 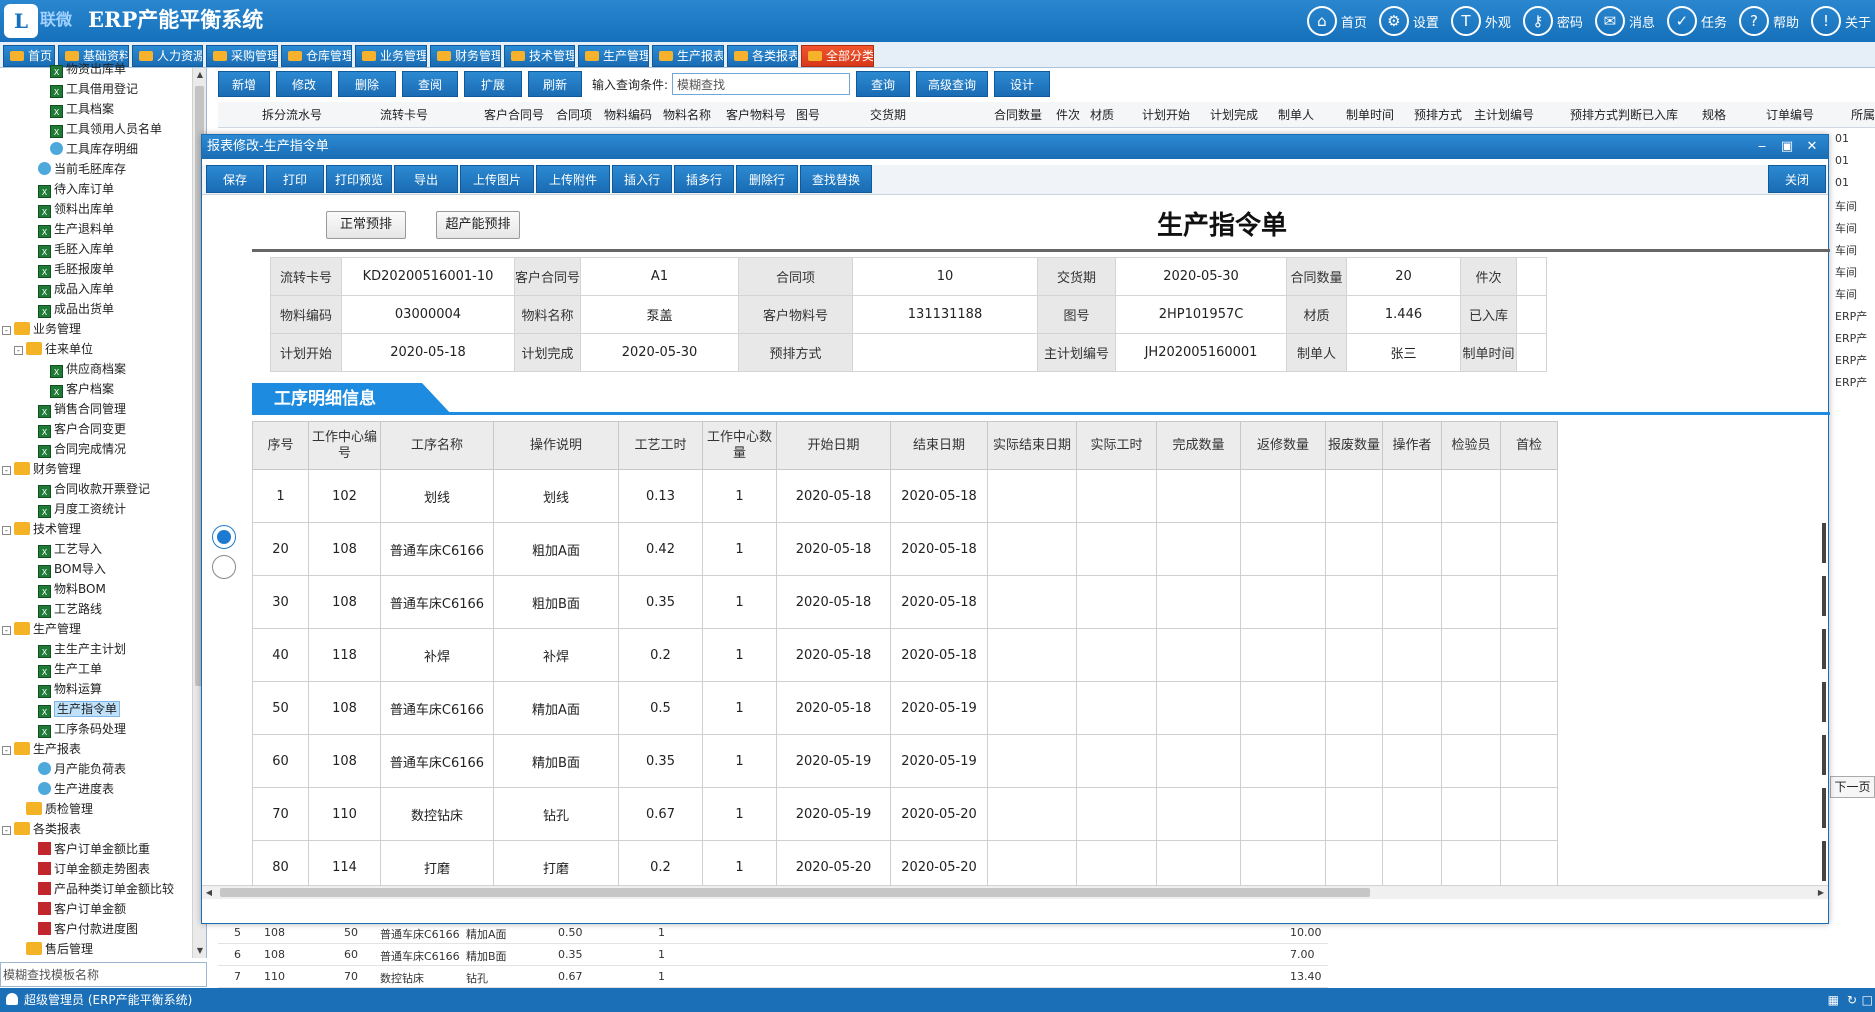 I want to click on horizontal-scroll-thumb, so click(x=795, y=892).